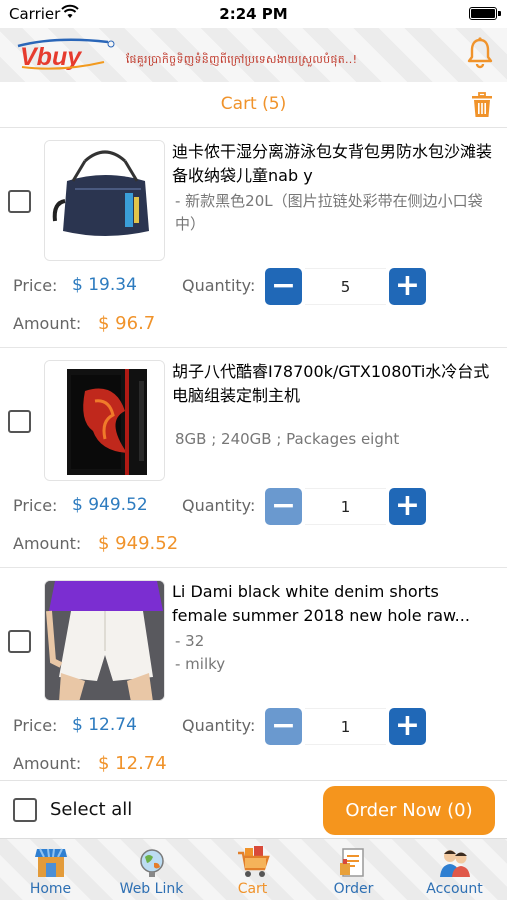 This screenshot has height=900, width=507. What do you see at coordinates (252, 889) in the screenshot?
I see `tab-label: Cart` at bounding box center [252, 889].